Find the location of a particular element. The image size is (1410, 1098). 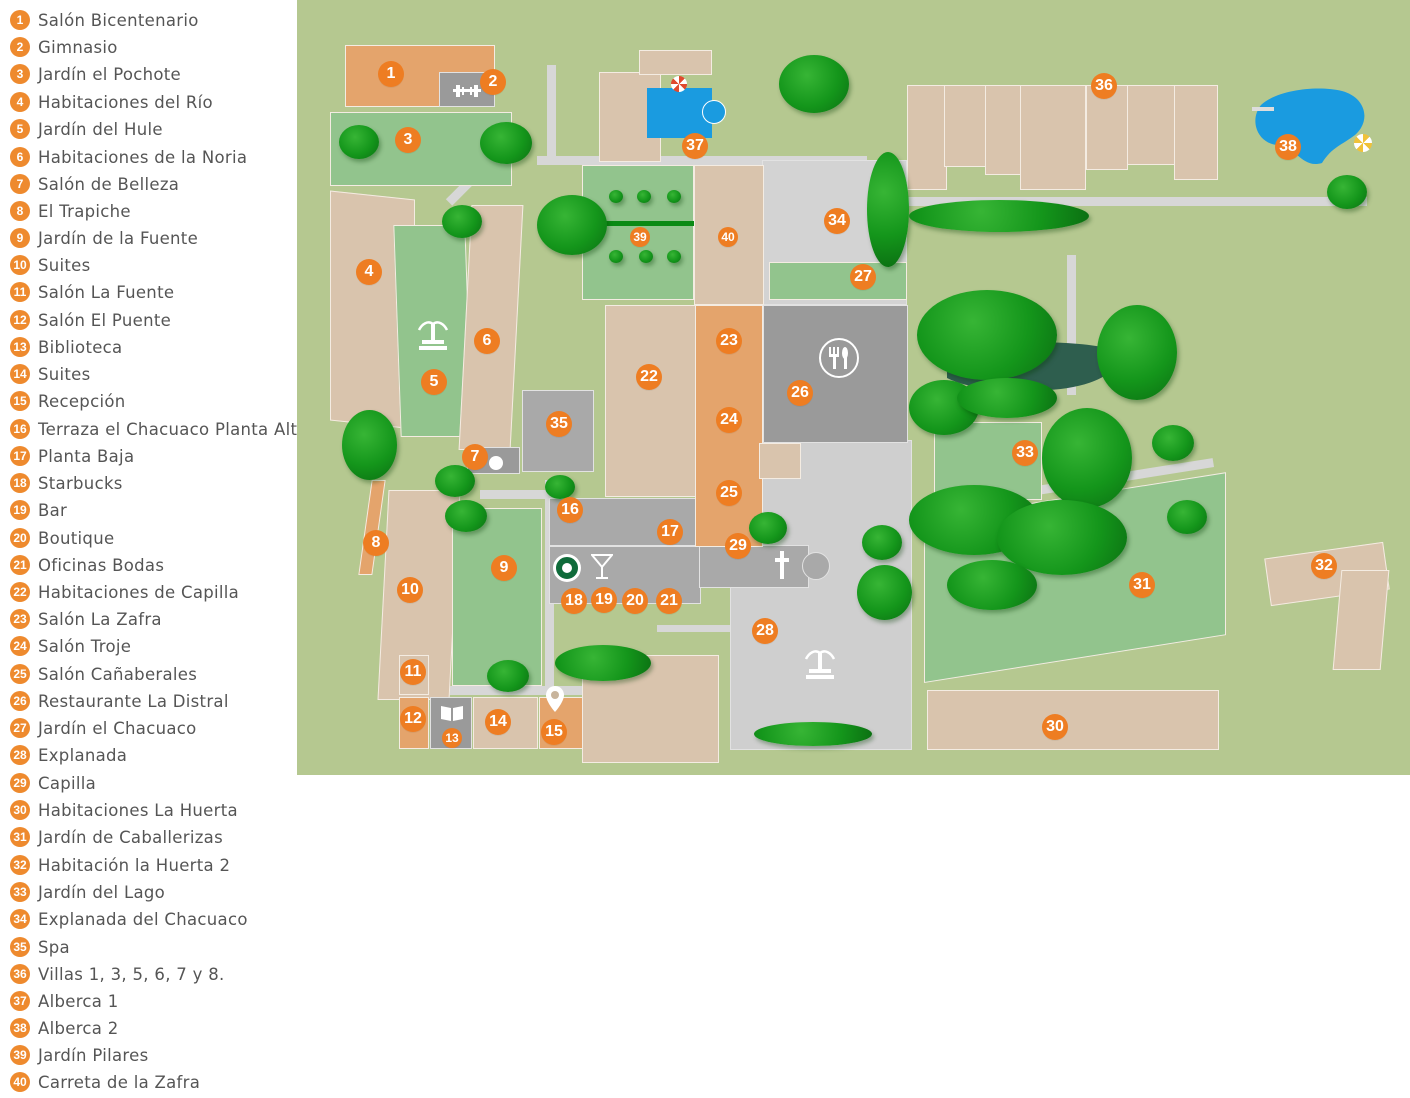

map-marker-38: 38 is located at coordinates (1288, 147).